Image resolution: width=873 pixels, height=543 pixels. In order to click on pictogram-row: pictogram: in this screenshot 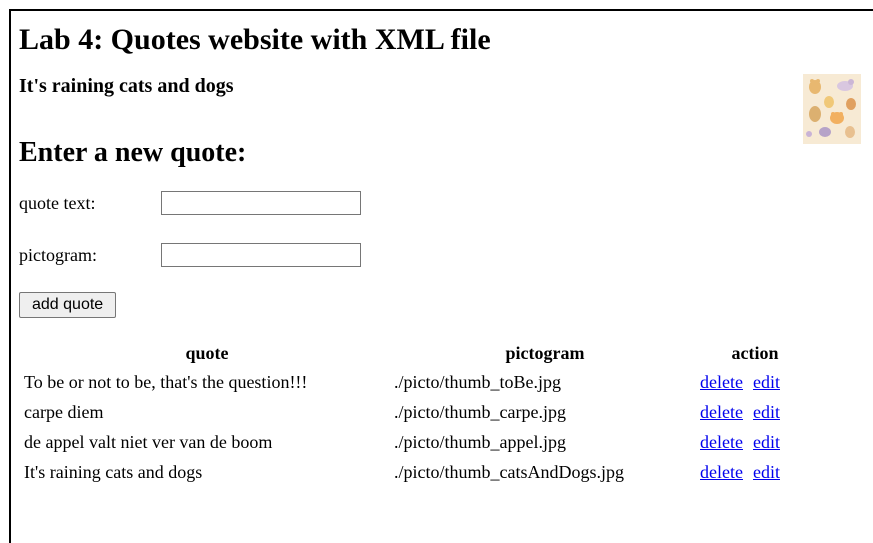, I will do `click(444, 255)`.